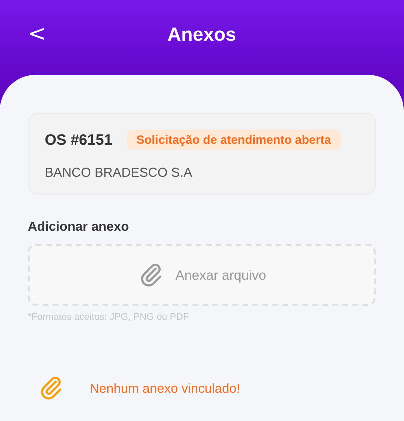 Image resolution: width=404 pixels, height=421 pixels. Describe the element at coordinates (165, 388) in the screenshot. I see `empty-message: Nenhum anexo vinculado!` at that location.